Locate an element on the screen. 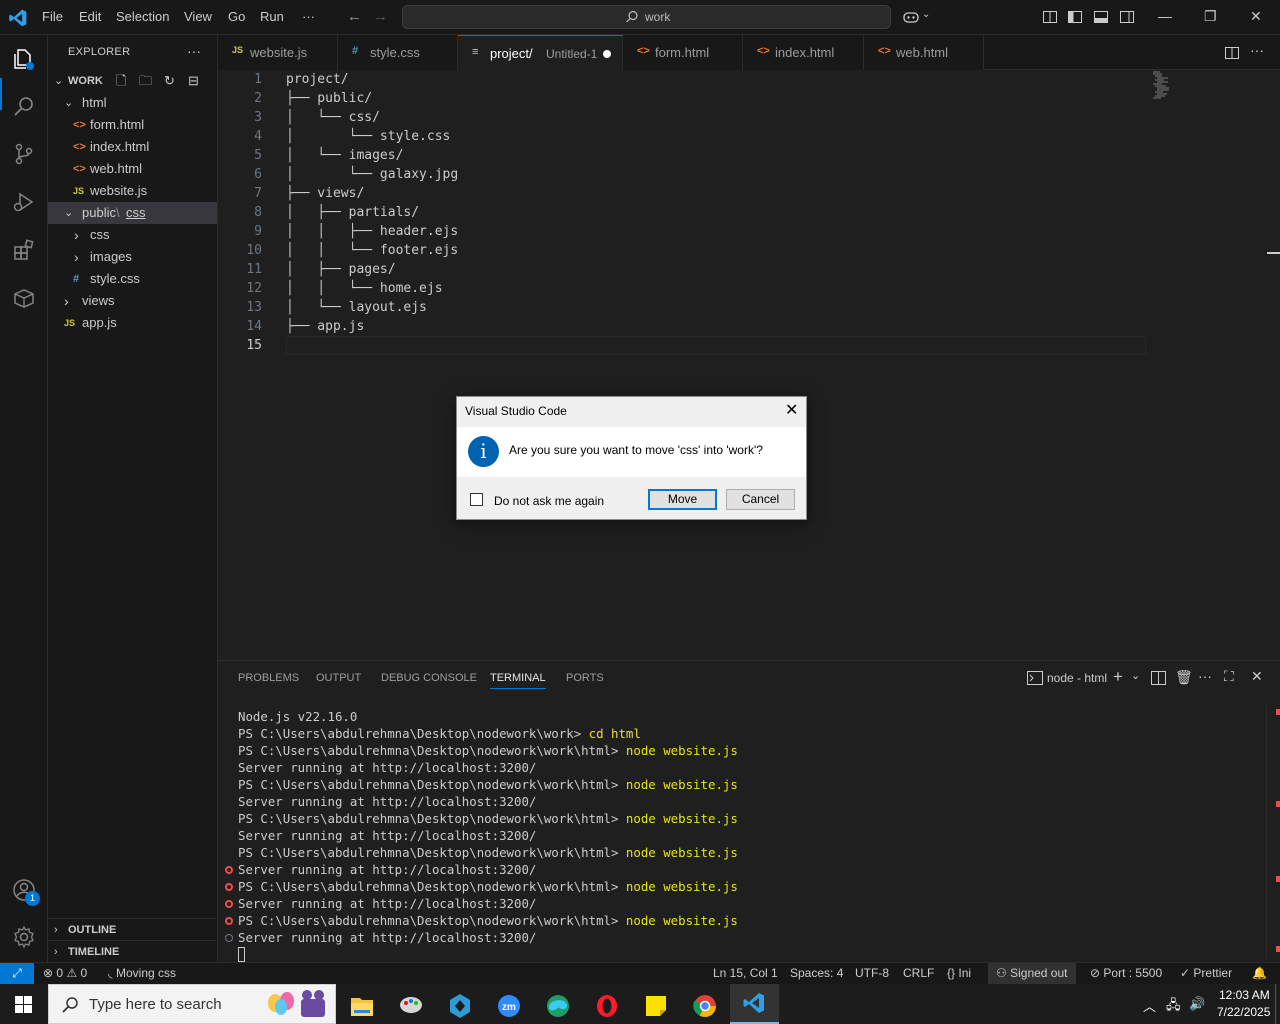 This screenshot has width=1280, height=1024. menu-selection: Selection is located at coordinates (142, 16).